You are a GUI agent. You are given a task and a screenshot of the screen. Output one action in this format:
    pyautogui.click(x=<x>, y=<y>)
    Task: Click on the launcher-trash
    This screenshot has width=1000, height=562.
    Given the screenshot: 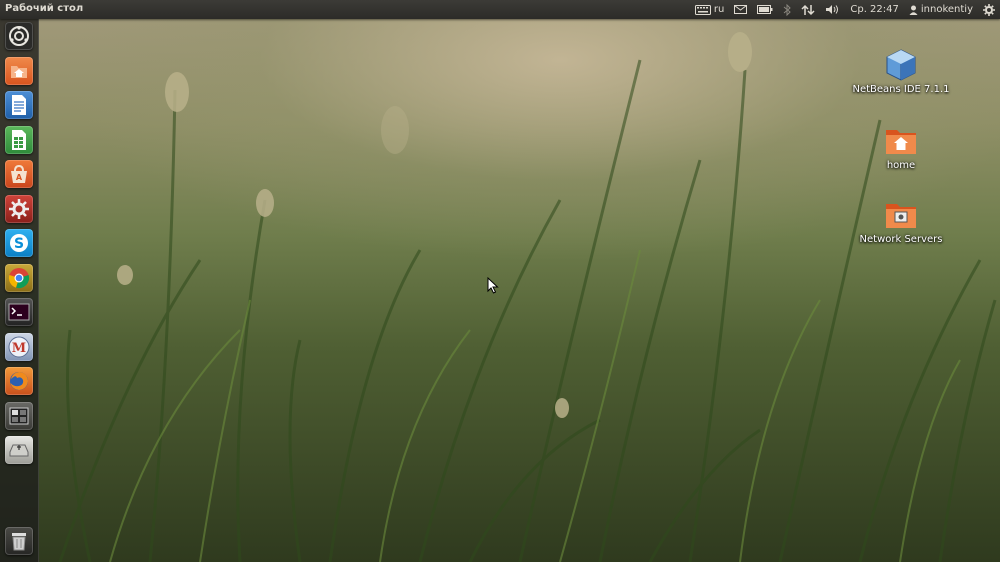 What is the action you would take?
    pyautogui.click(x=19, y=541)
    